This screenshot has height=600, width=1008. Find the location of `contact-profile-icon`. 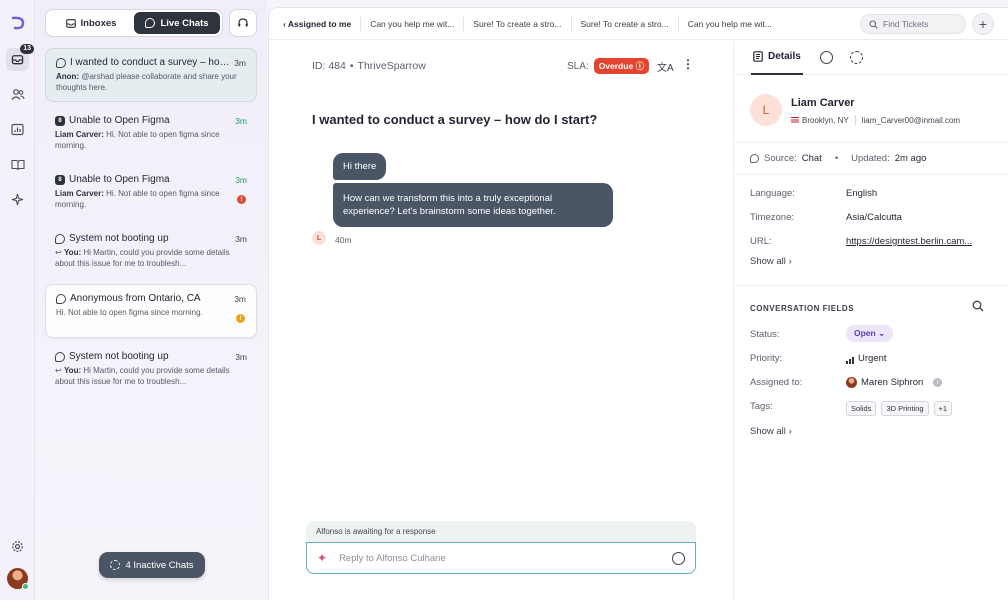

contact-profile-icon is located at coordinates (826, 57).